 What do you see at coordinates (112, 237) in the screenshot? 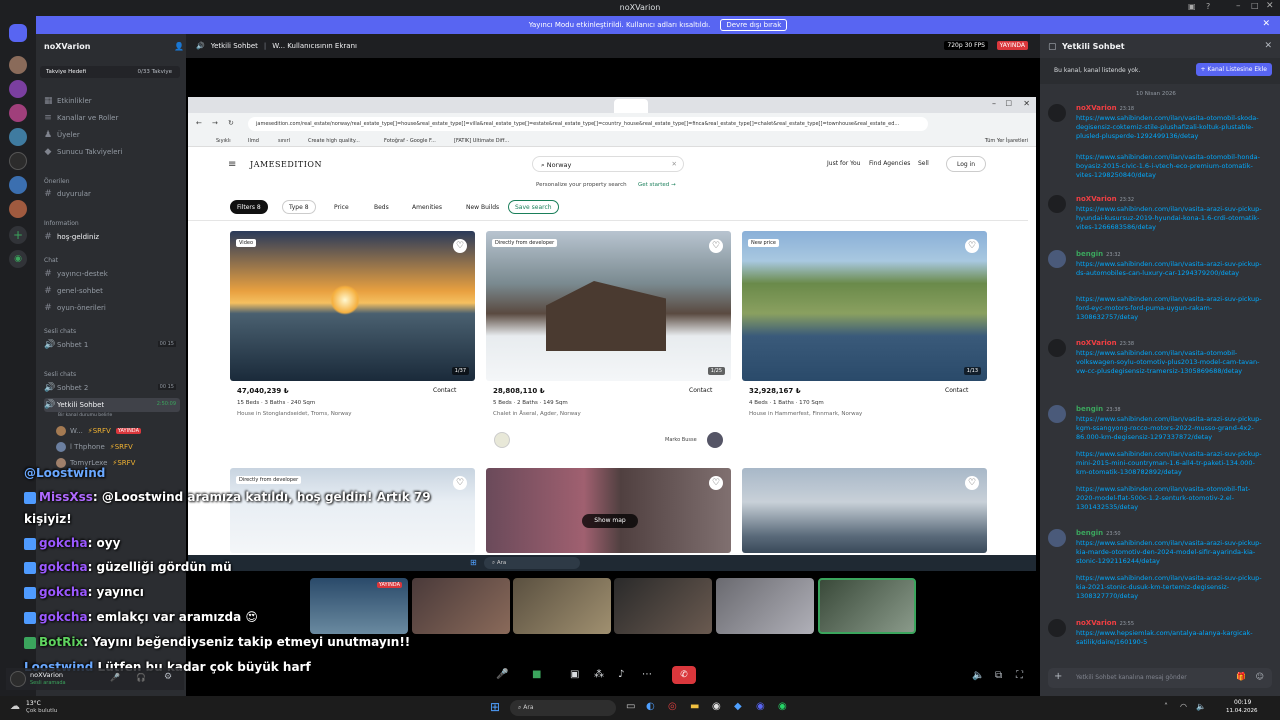
I see `channel-hos-geldiniz: # hoş-geldiniz` at bounding box center [112, 237].